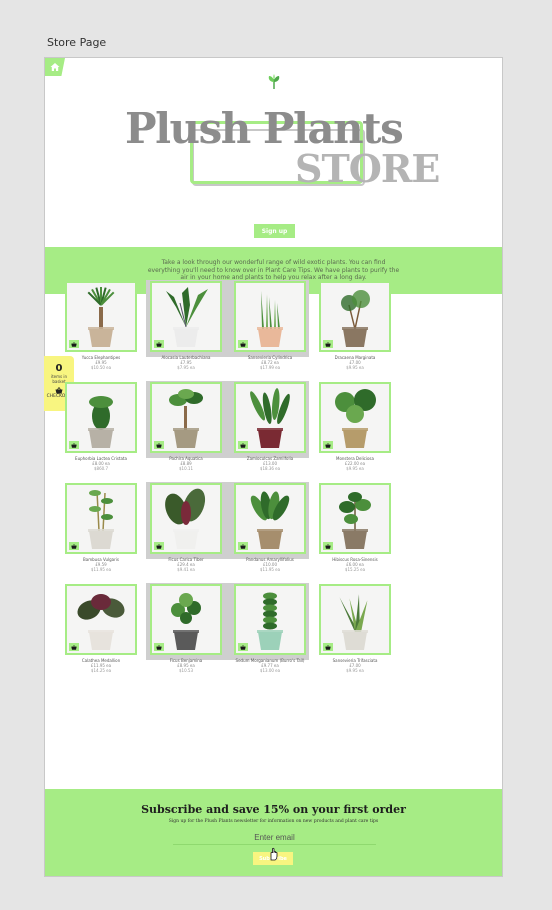  I want to click on product-card: Zamioculcas Zamiifolia £13.00 $18.36 ea, so click(270, 426).